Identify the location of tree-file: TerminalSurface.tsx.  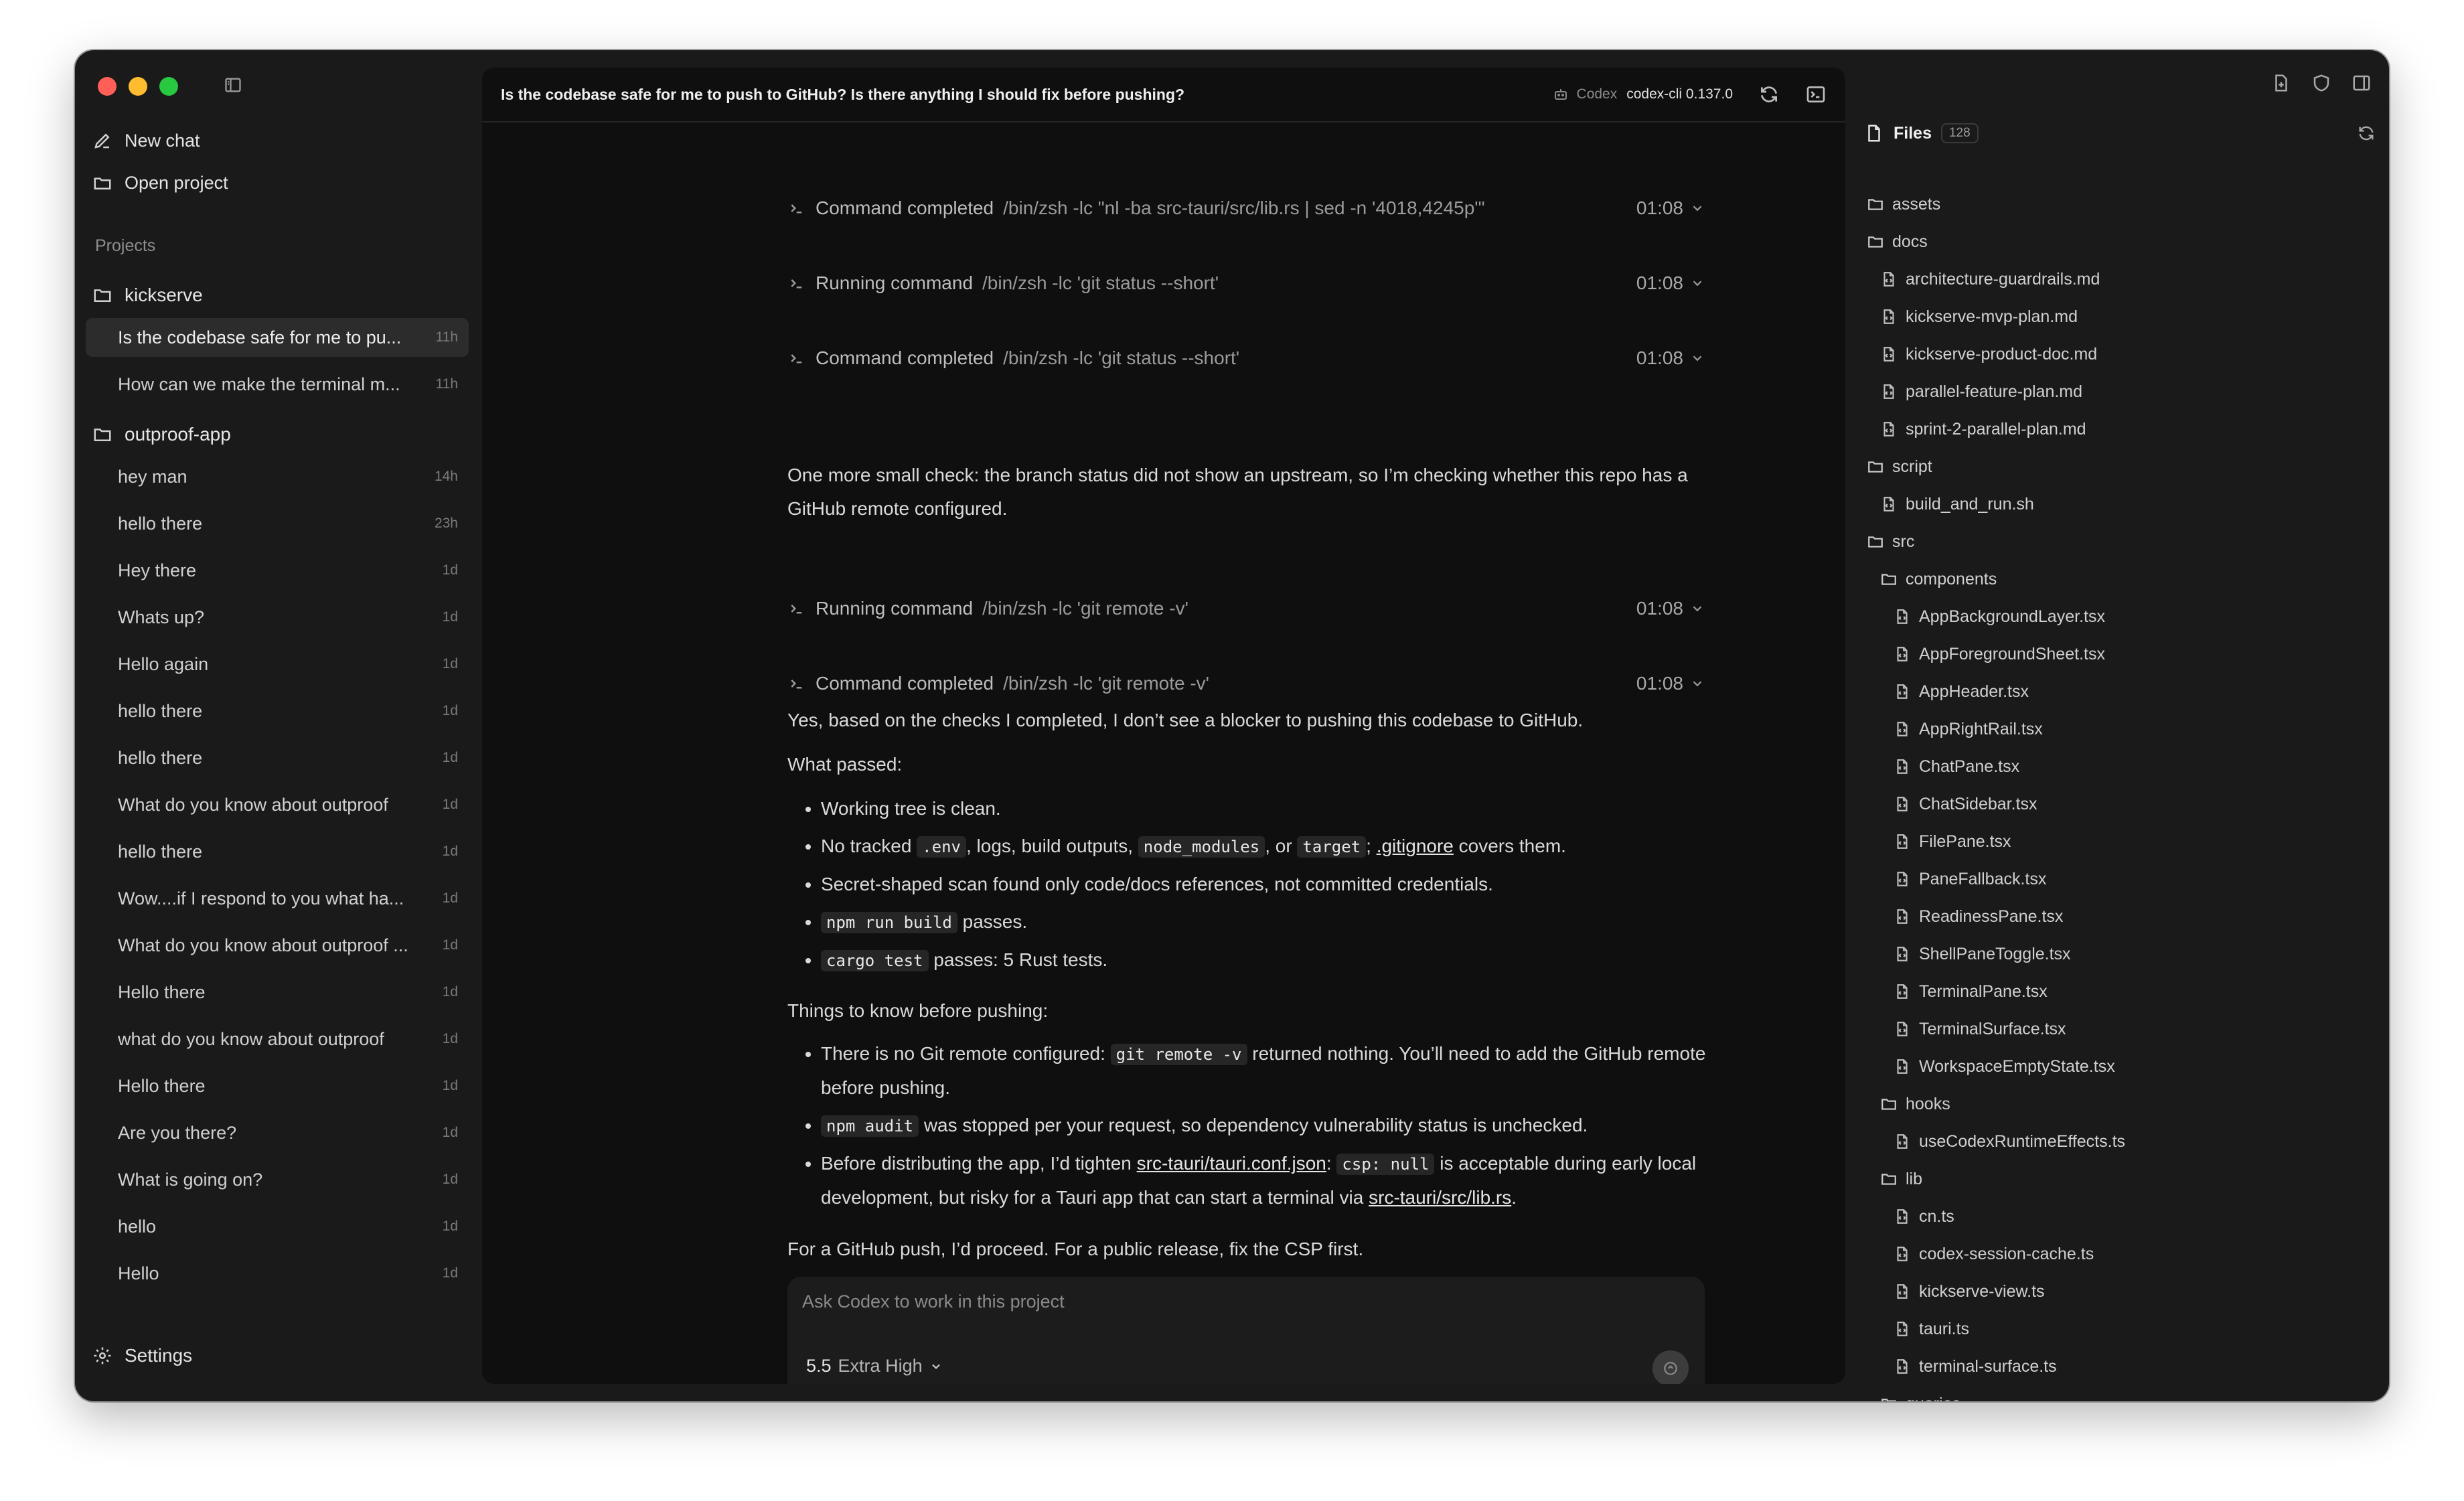
(1980, 1029).